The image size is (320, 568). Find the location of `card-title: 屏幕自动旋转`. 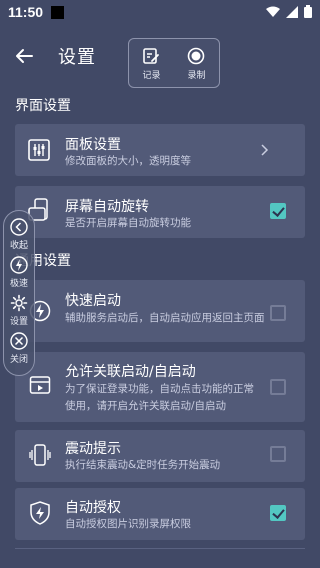

card-title: 屏幕自动旋转 is located at coordinates (107, 207).